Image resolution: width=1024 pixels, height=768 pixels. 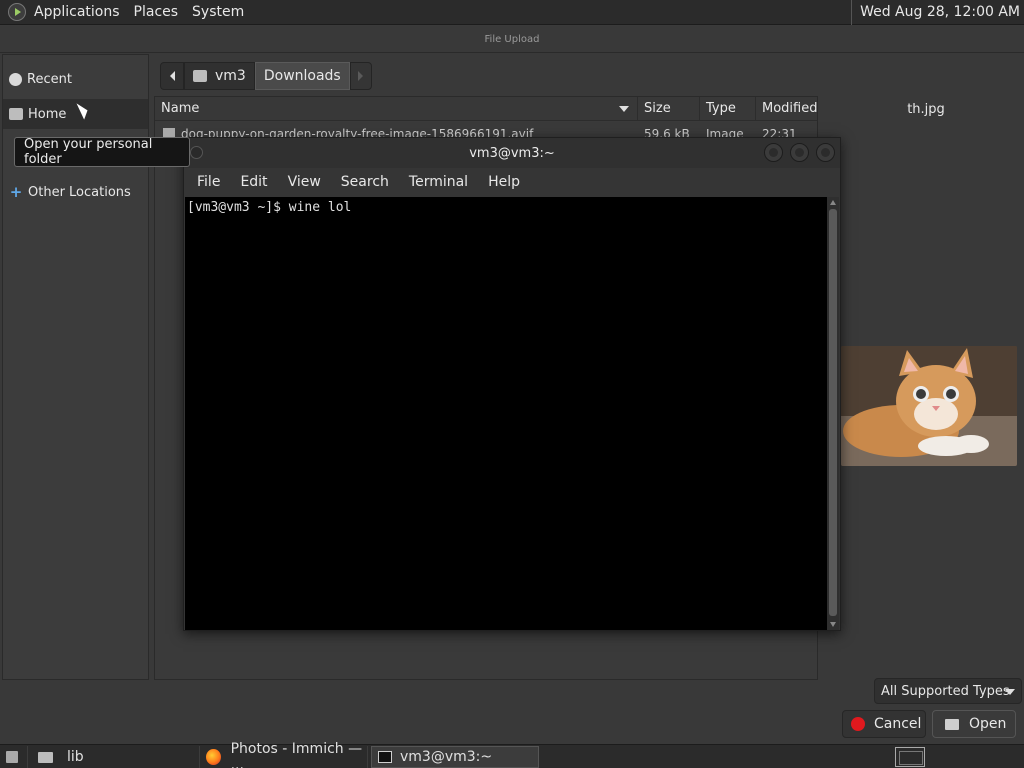 What do you see at coordinates (624, 109) in the screenshot?
I see `sort-descending-icon` at bounding box center [624, 109].